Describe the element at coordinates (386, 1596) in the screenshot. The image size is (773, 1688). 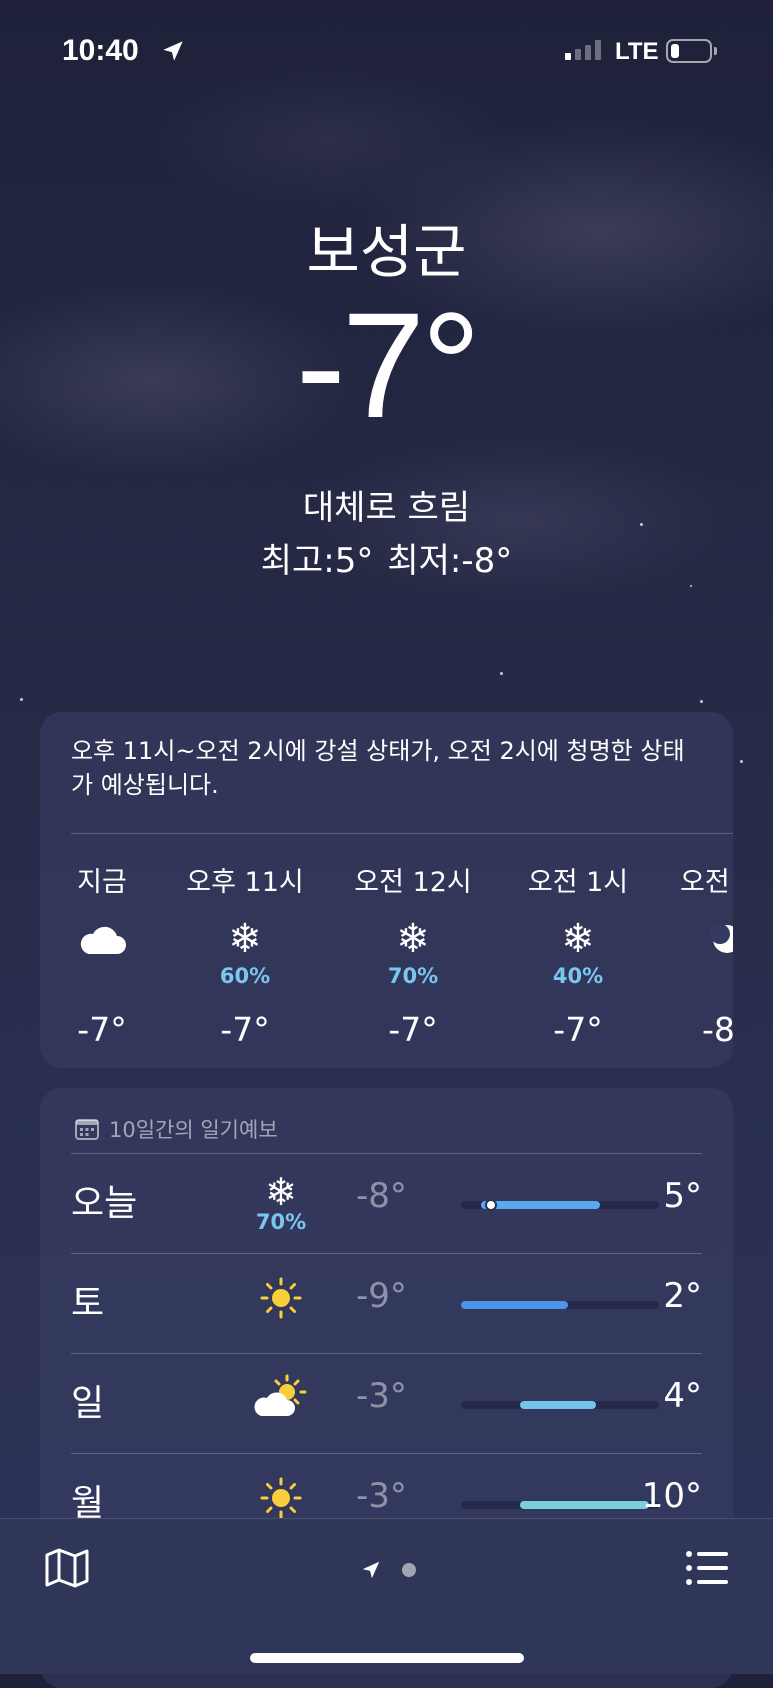
I see `bottom-toolbar` at that location.